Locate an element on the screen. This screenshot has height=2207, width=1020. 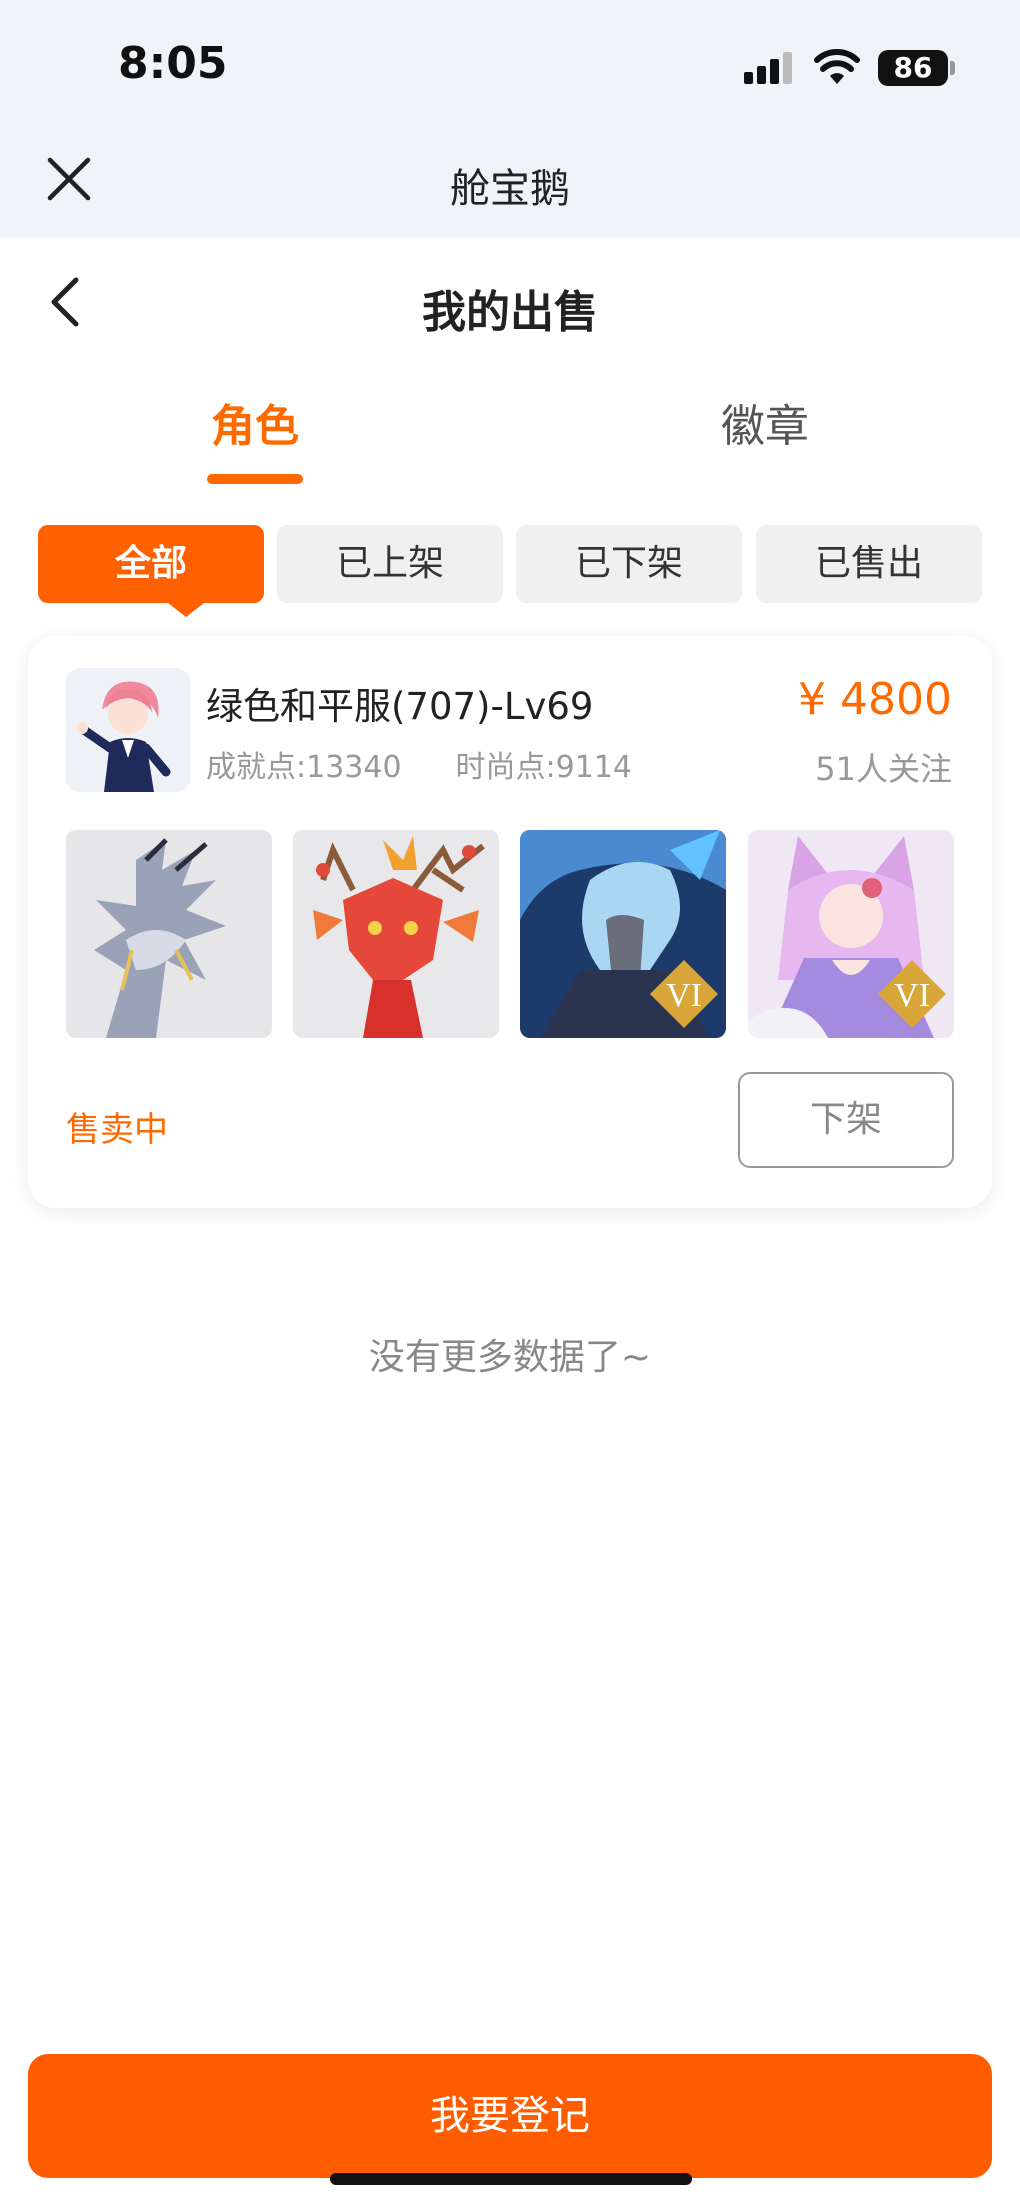
main-tabs: 角色 徽章 is located at coordinates (510, 440).